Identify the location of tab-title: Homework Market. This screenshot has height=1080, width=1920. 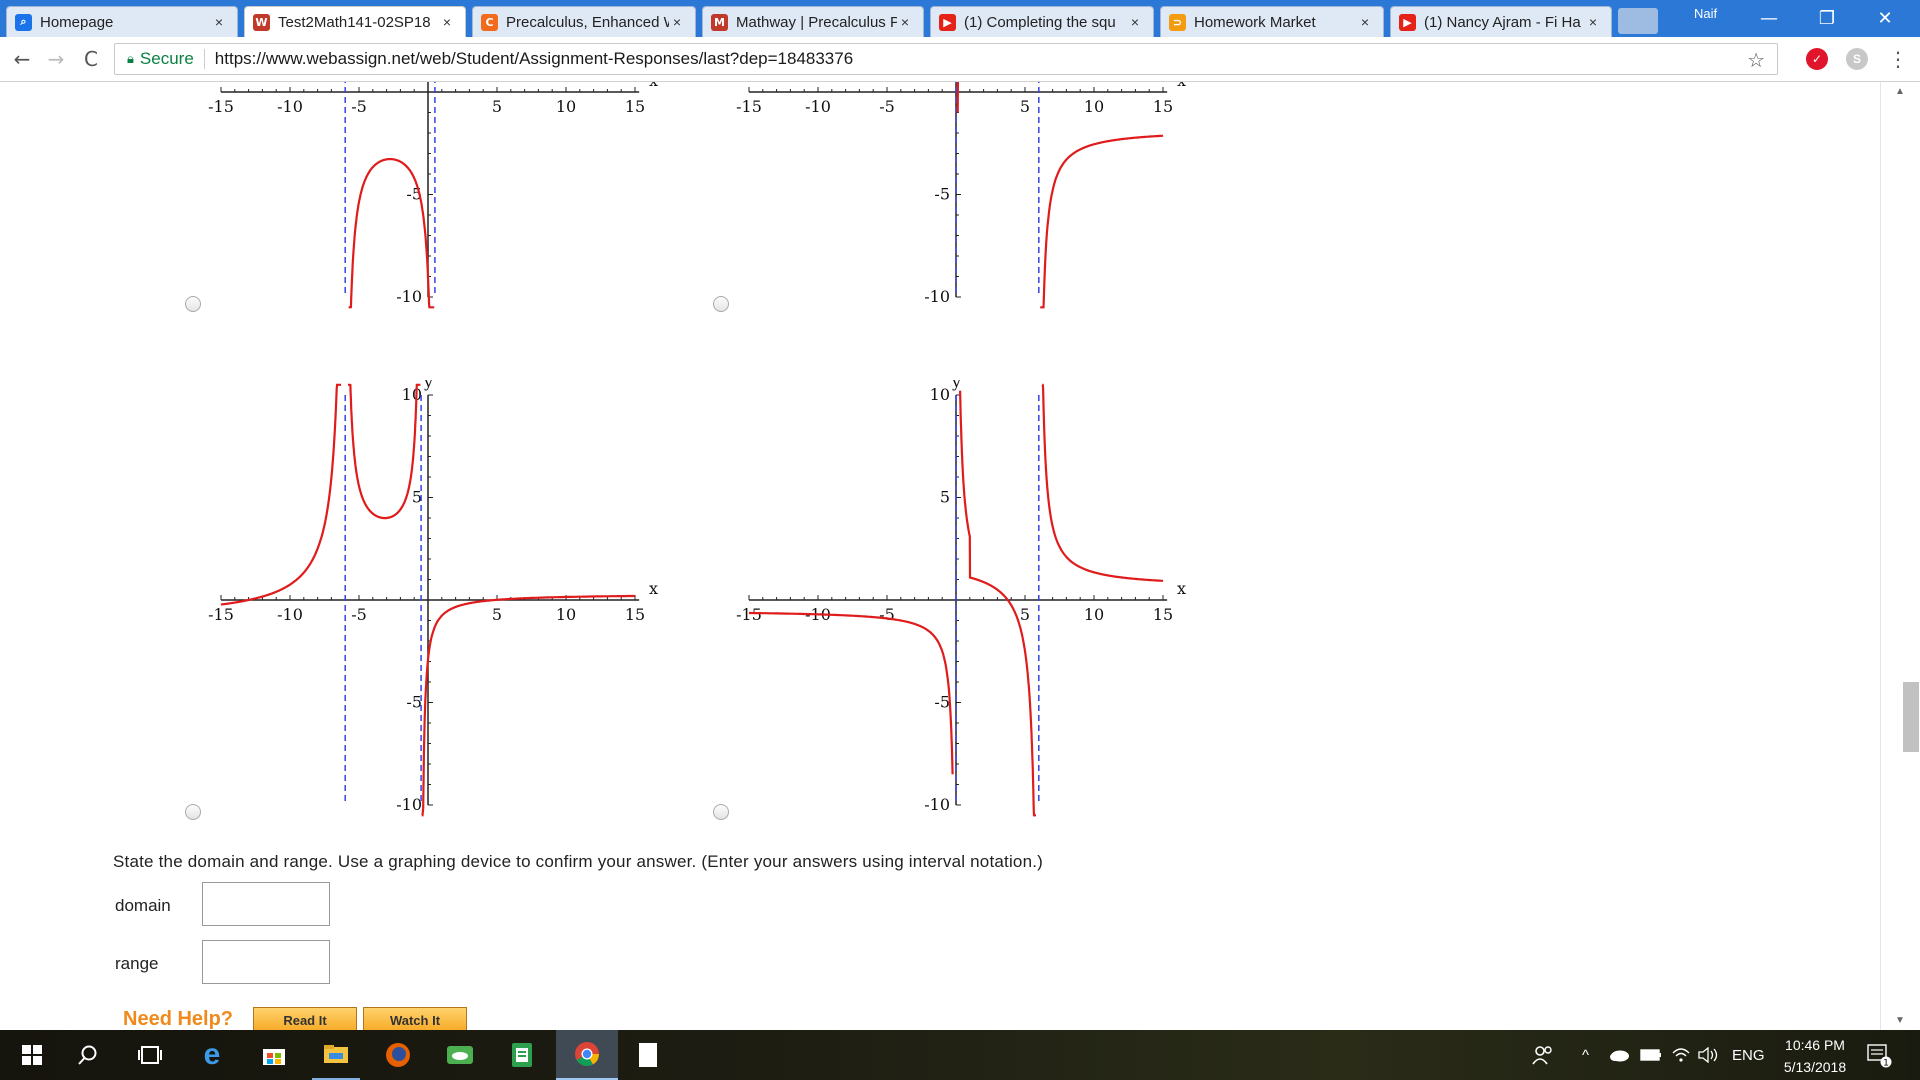
(1255, 22).